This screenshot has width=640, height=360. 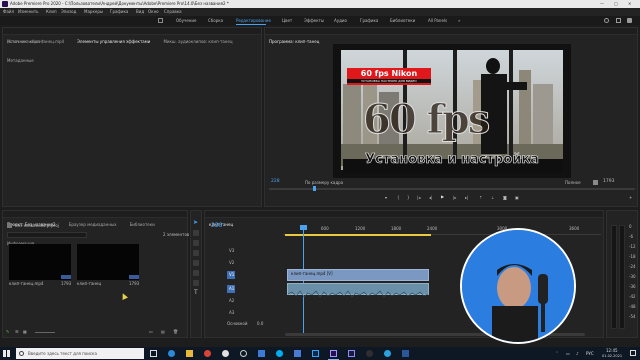 I want to click on slip-tool-icon, so click(x=196, y=263).